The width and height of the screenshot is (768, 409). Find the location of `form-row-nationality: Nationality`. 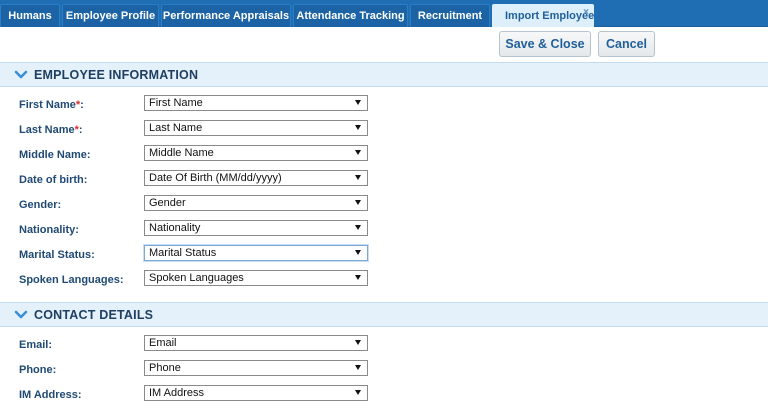

form-row-nationality: Nationality is located at coordinates (384, 231).